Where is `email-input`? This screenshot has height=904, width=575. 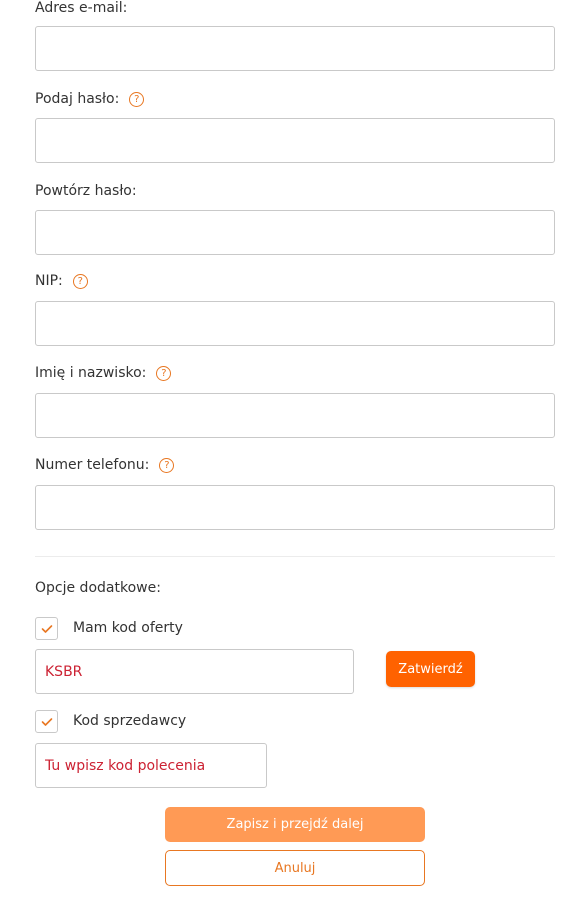 email-input is located at coordinates (295, 48).